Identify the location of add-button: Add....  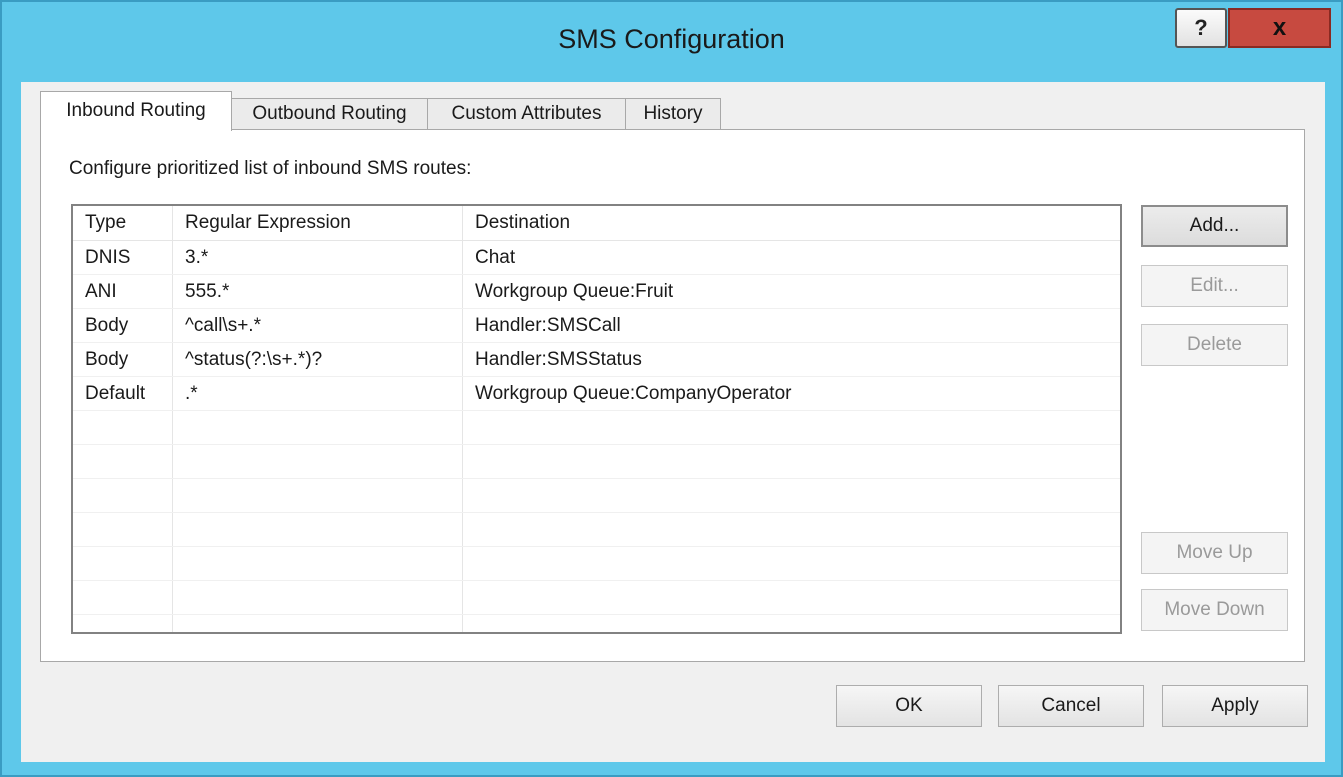
(1214, 226).